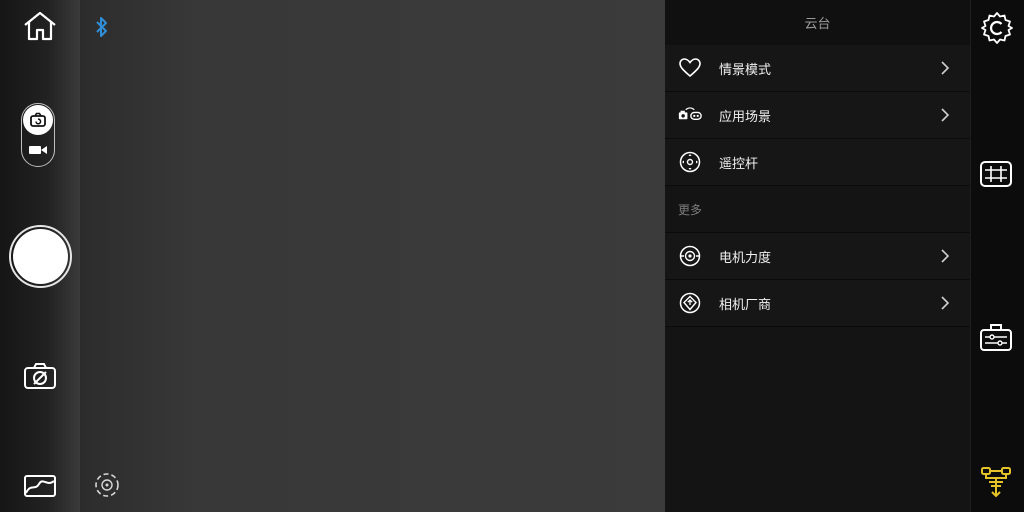 This screenshot has width=1024, height=512. What do you see at coordinates (745, 305) in the screenshot?
I see `menu-item-label: 相机厂商` at bounding box center [745, 305].